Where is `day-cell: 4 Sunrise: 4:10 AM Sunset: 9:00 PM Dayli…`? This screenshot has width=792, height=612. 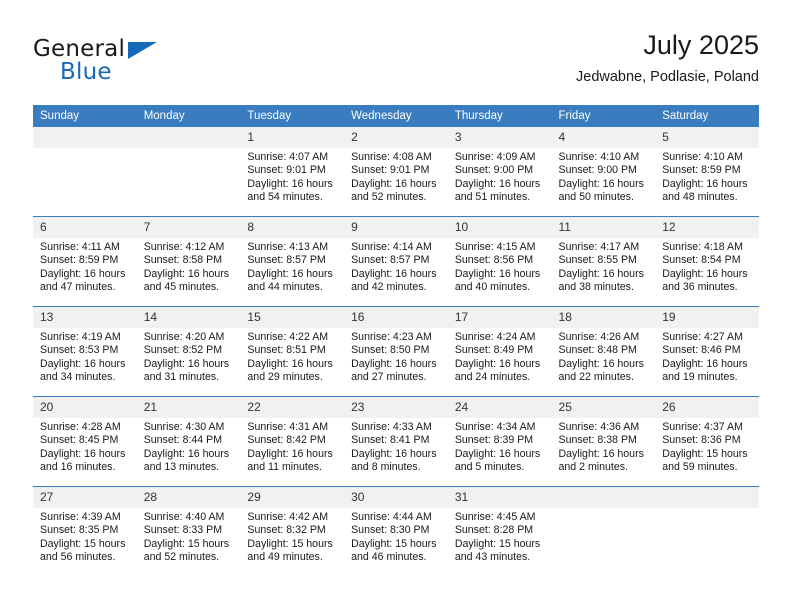 day-cell: 4 Sunrise: 4:10 AM Sunset: 9:00 PM Dayli… is located at coordinates (603, 171).